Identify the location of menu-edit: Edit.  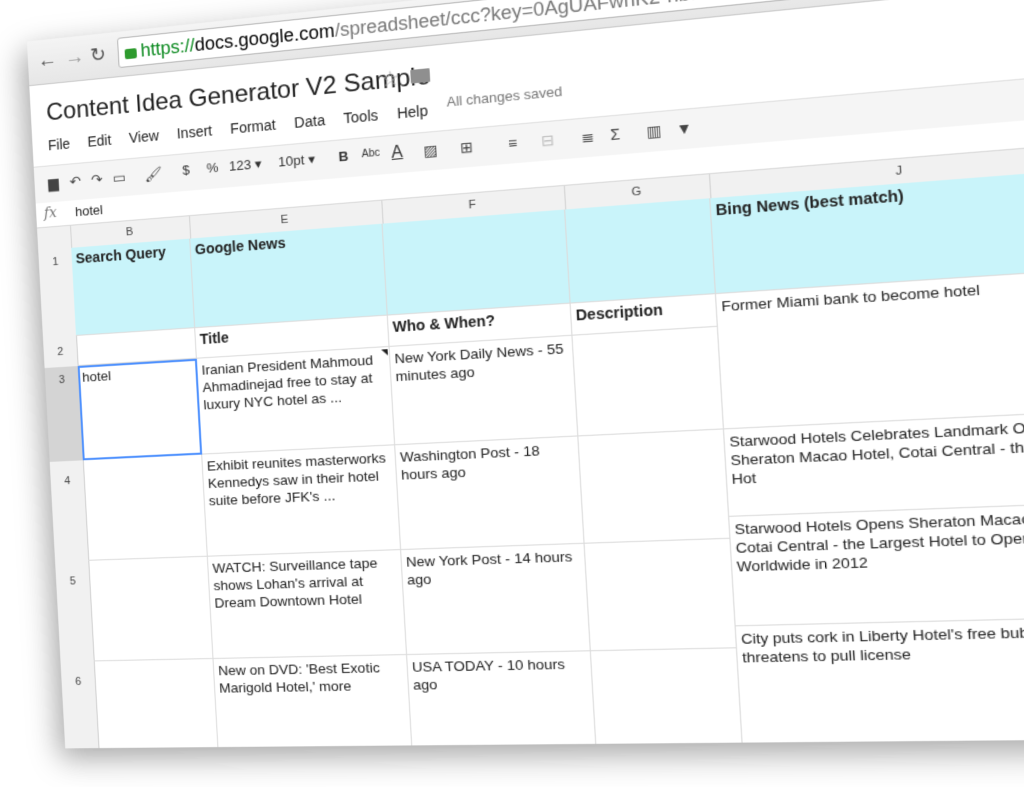
(99, 141).